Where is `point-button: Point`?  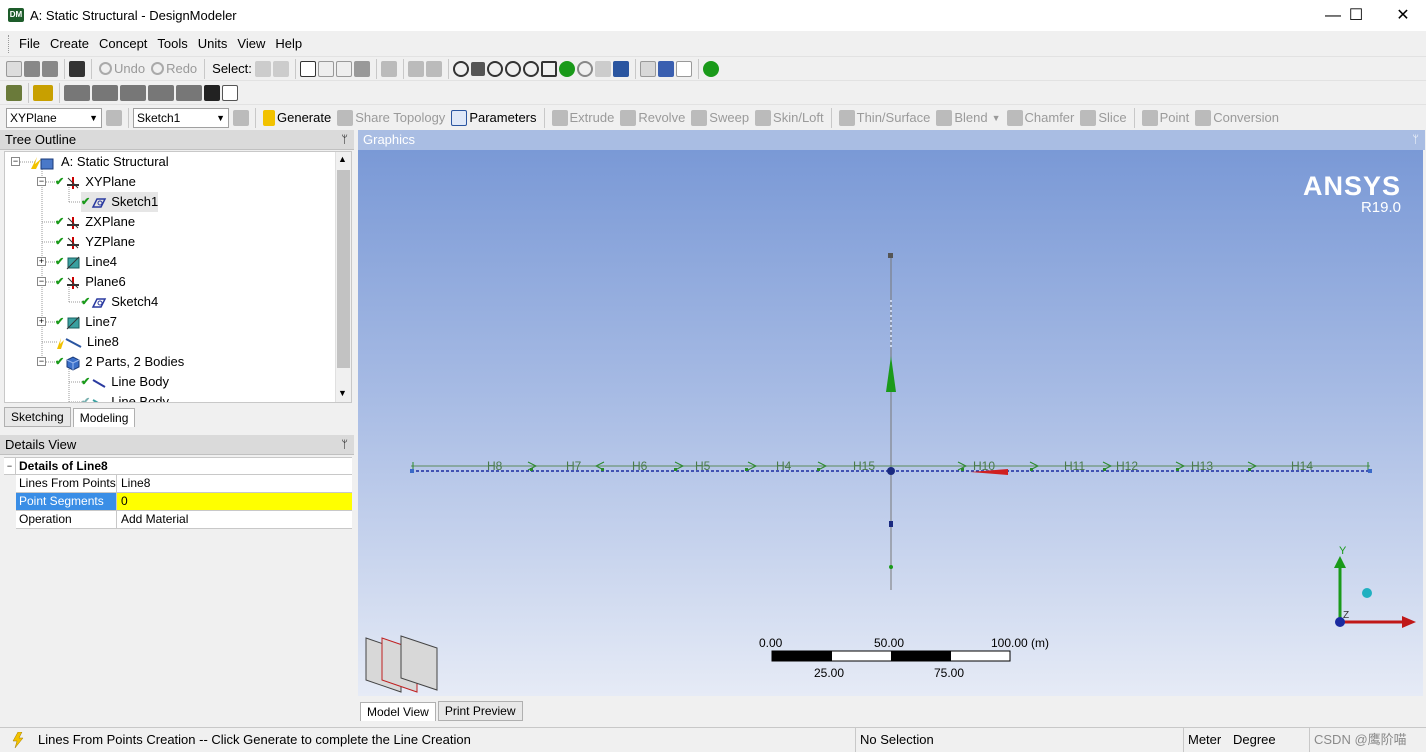 point-button: Point is located at coordinates (1166, 118).